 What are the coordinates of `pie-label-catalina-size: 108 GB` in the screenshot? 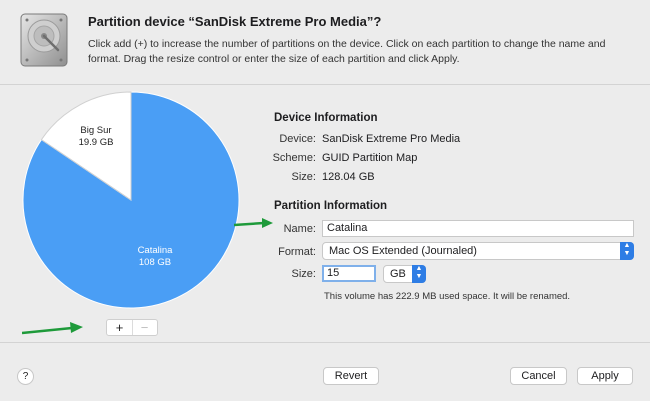 It's located at (155, 262).